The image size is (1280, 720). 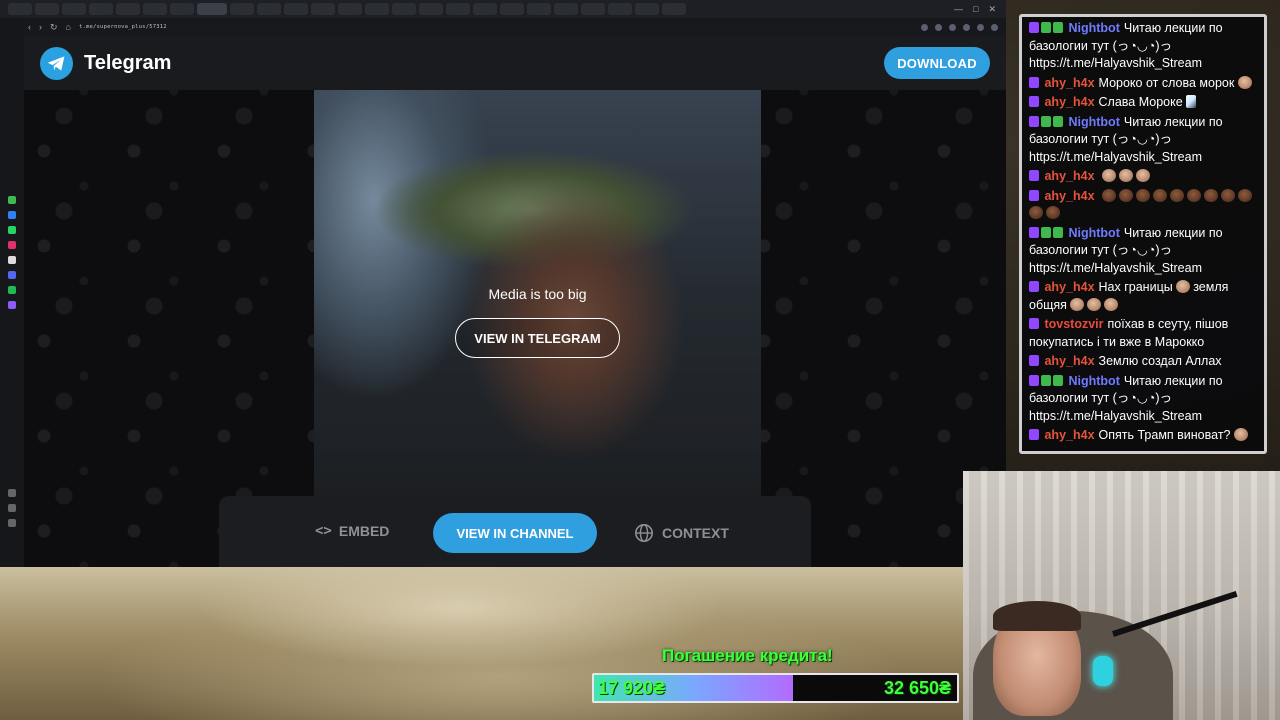 I want to click on chat-text: Слава Мороке, so click(x=1140, y=102).